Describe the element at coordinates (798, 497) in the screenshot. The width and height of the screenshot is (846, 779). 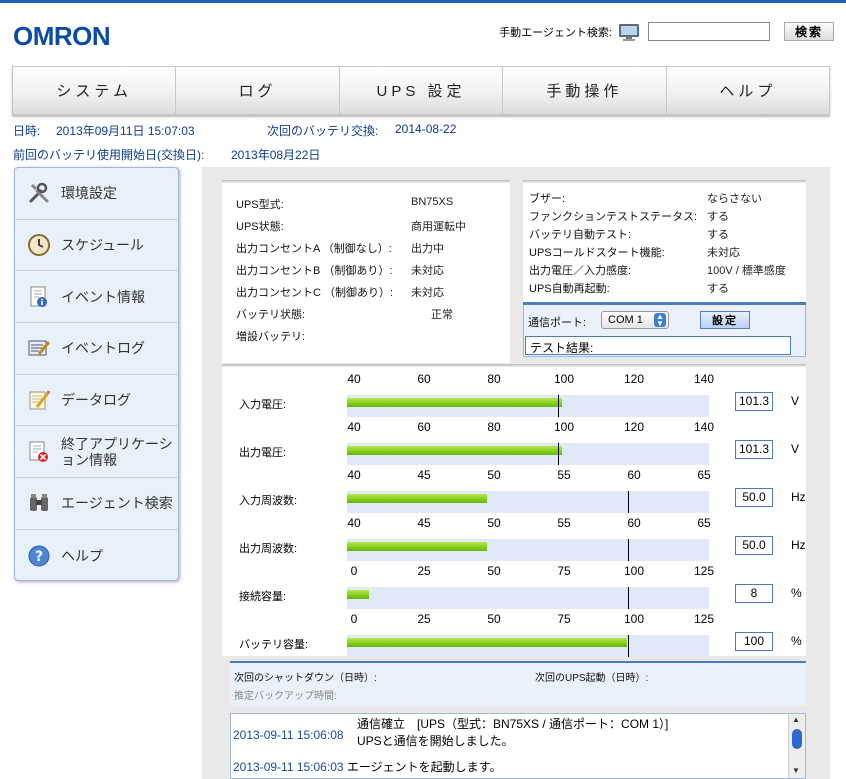
I see `gauge-unit: Hz` at that location.